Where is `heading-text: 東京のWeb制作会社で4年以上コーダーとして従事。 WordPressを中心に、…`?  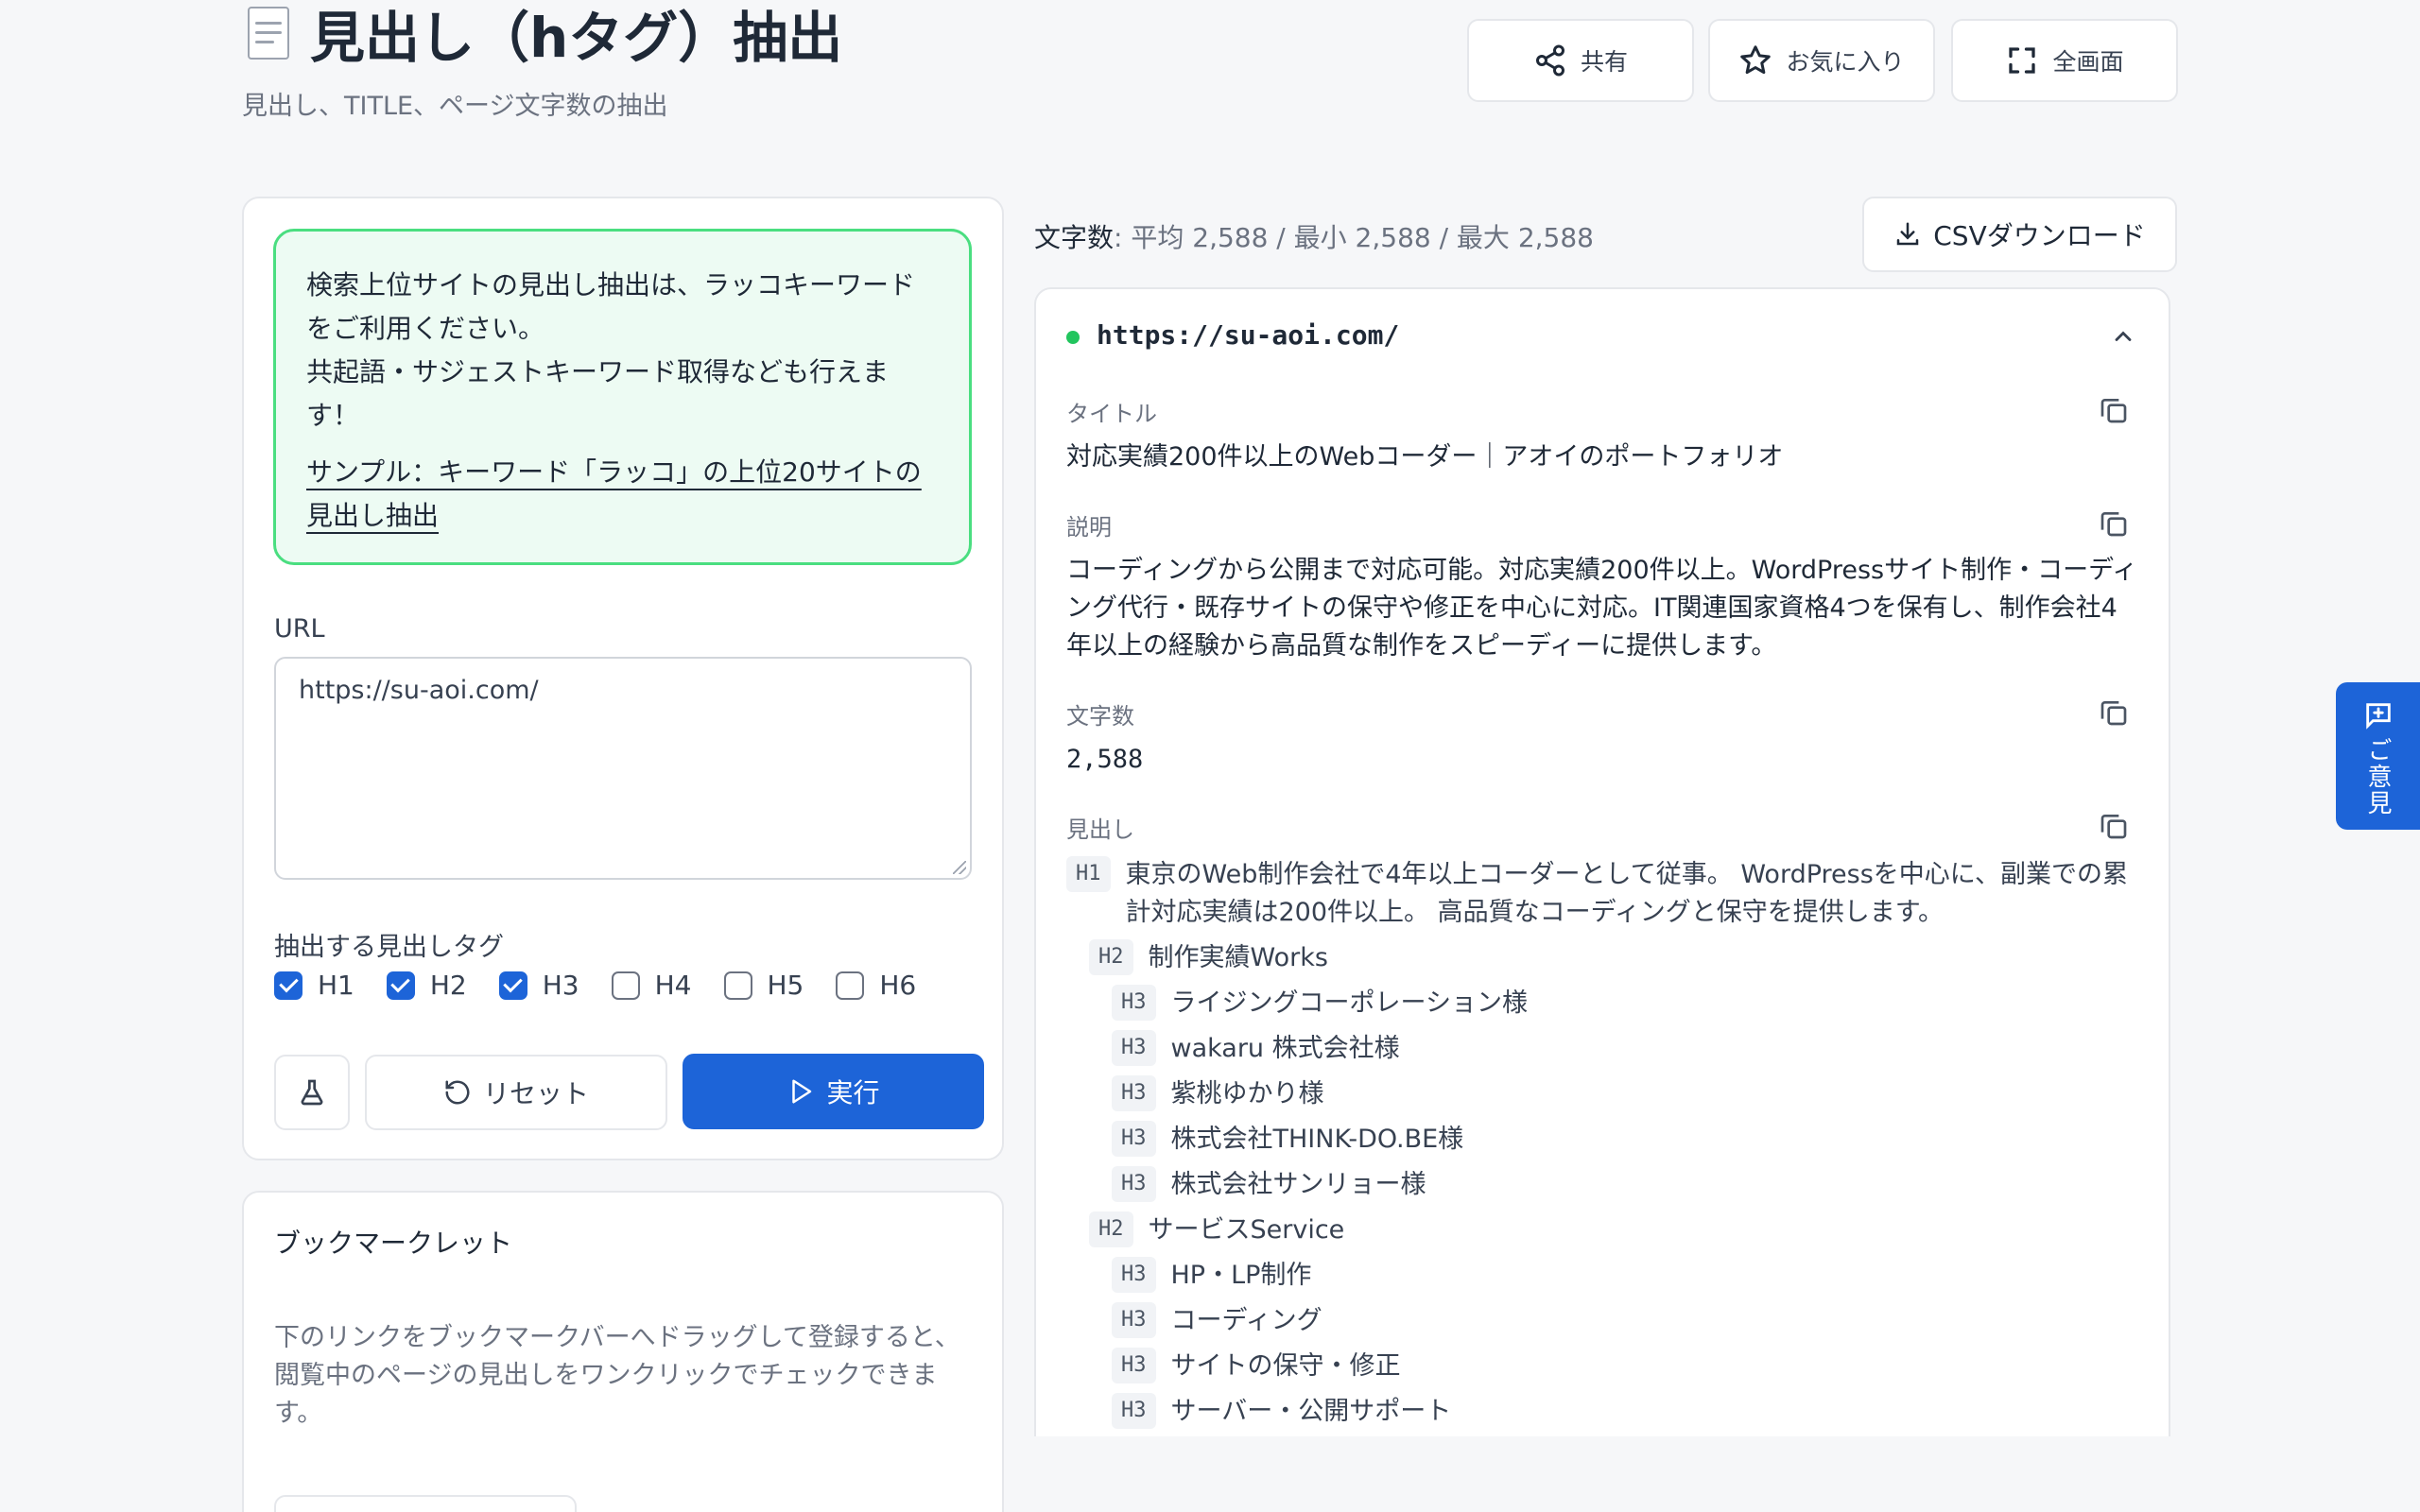 heading-text: 東京のWeb制作会社で4年以上コーダーとして従事。 WordPressを中心に、… is located at coordinates (1626, 893).